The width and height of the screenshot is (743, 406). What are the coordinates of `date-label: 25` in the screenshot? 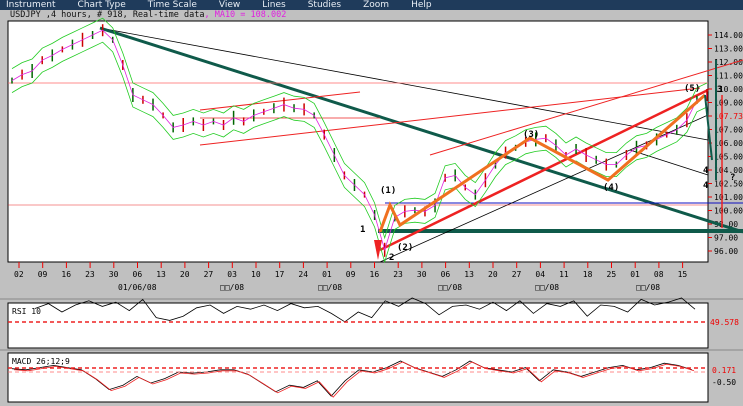 It's located at (612, 274).